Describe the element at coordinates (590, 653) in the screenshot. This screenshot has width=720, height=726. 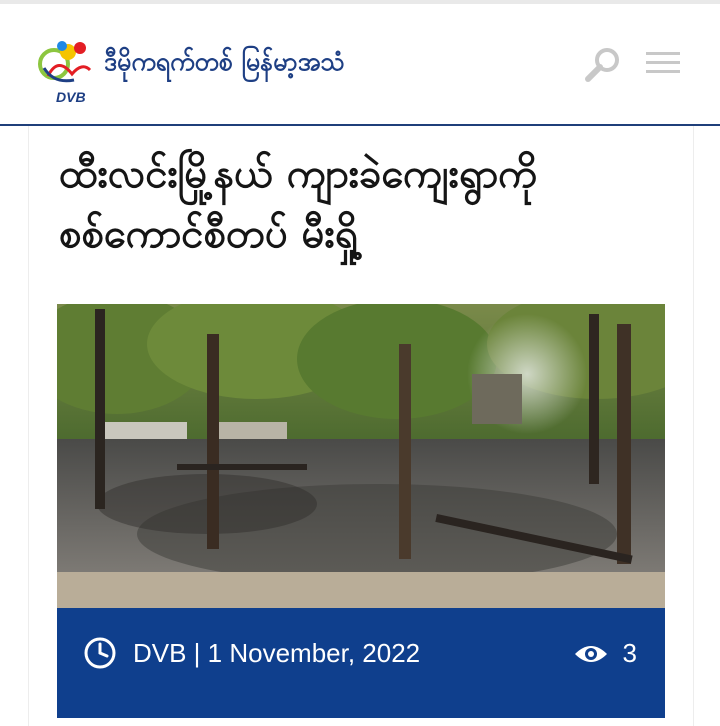
I see `eye-icon` at that location.